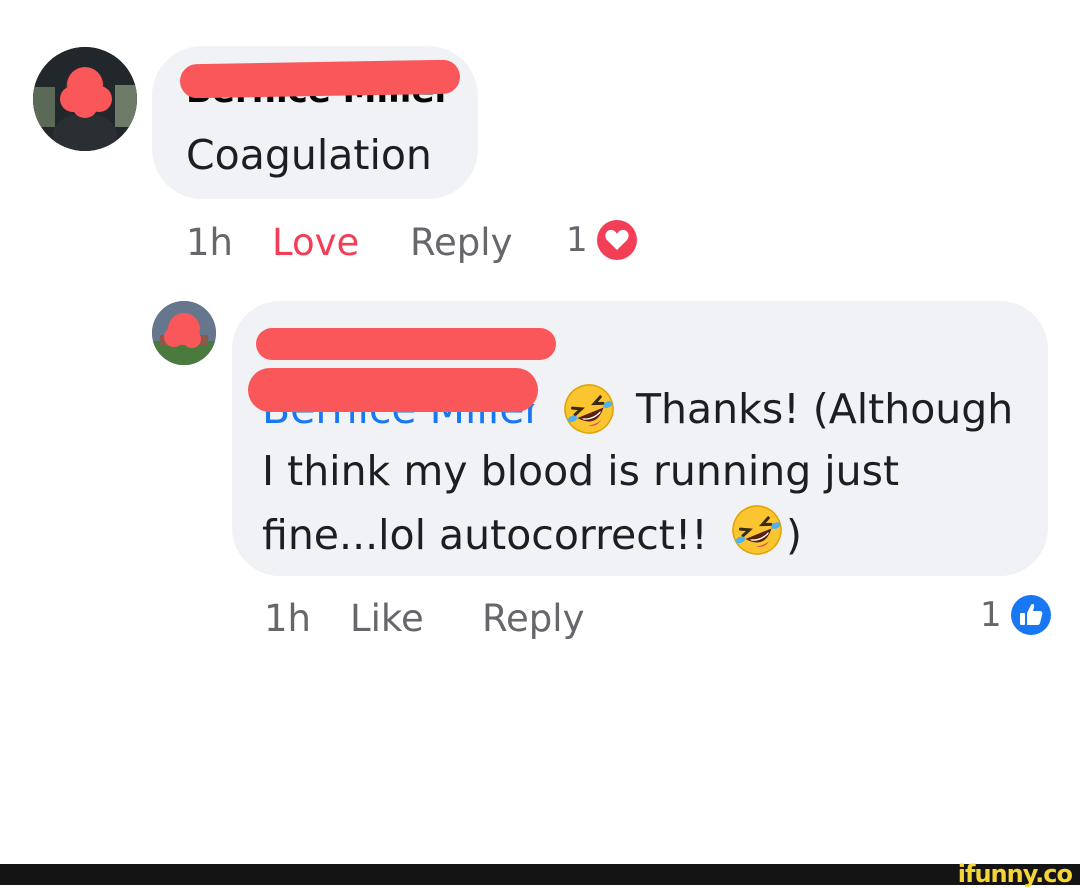 The image size is (1080, 888). What do you see at coordinates (616, 240) in the screenshot?
I see `heart-icon` at bounding box center [616, 240].